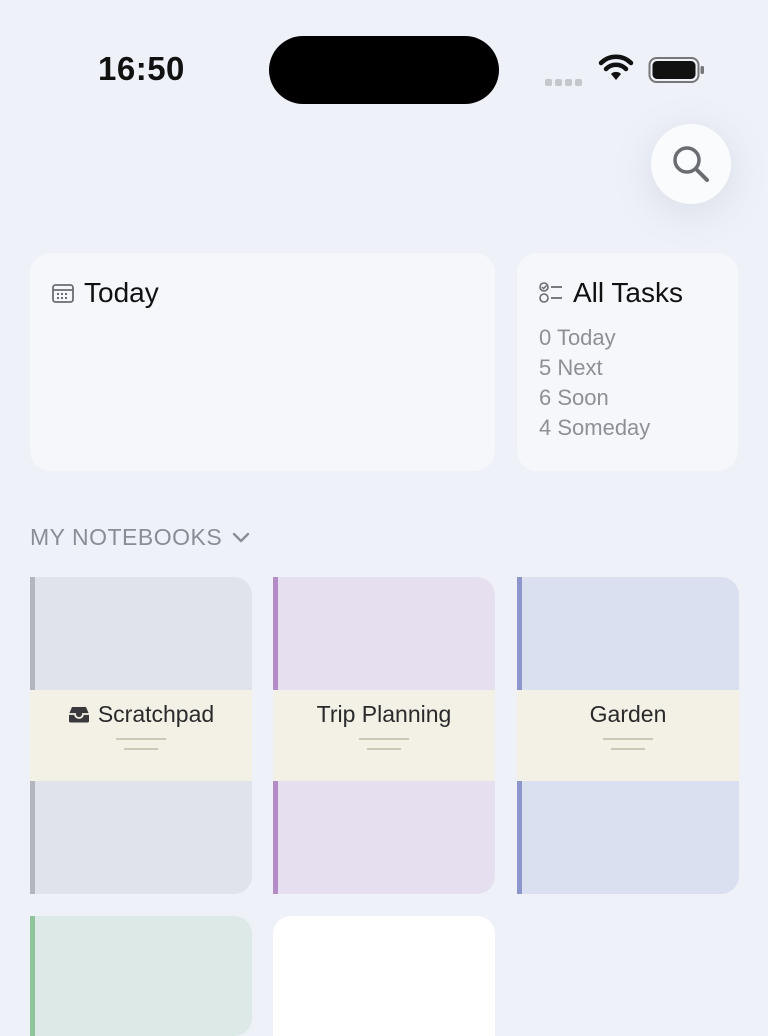 This screenshot has height=1036, width=768. I want to click on section-header-label: MY NOTEBOOKS, so click(126, 537).